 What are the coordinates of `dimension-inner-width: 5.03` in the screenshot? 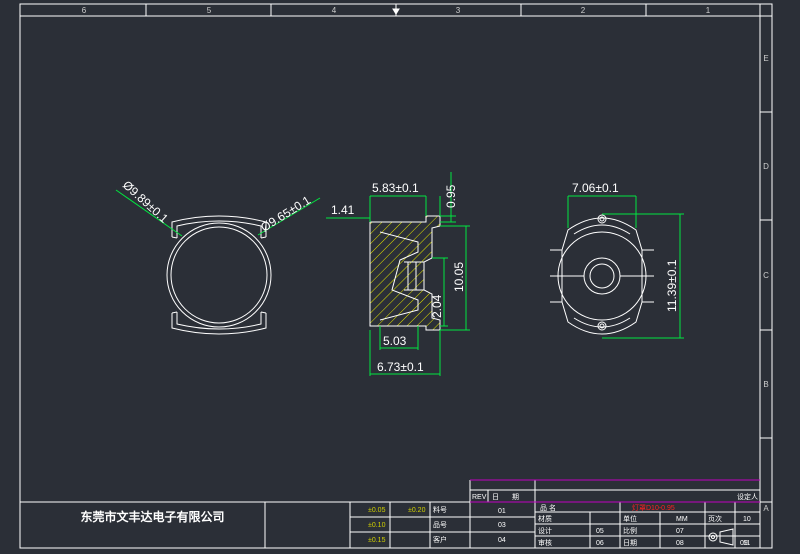 It's located at (395, 341).